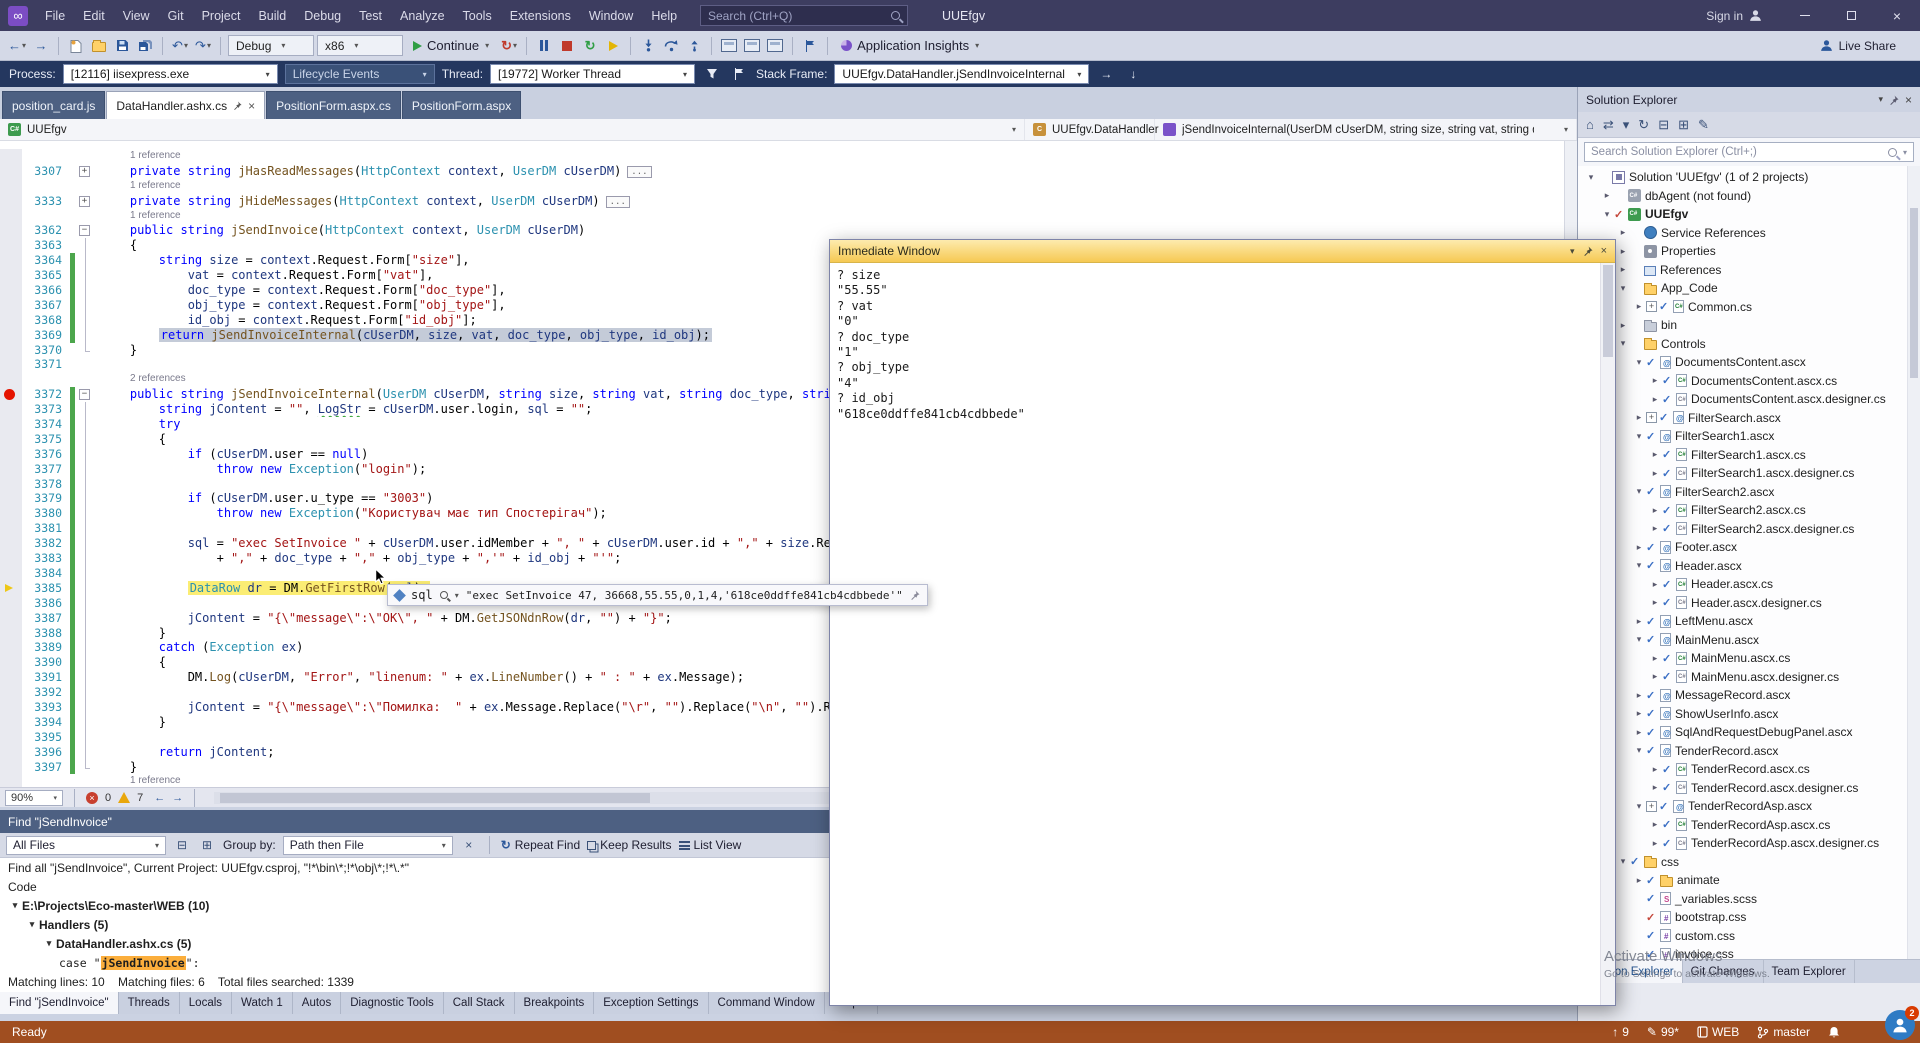 This screenshot has height=1043, width=1920. Describe the element at coordinates (804, 15) in the screenshot. I see `quick-search-input: Search (Ctrl+Q)` at that location.